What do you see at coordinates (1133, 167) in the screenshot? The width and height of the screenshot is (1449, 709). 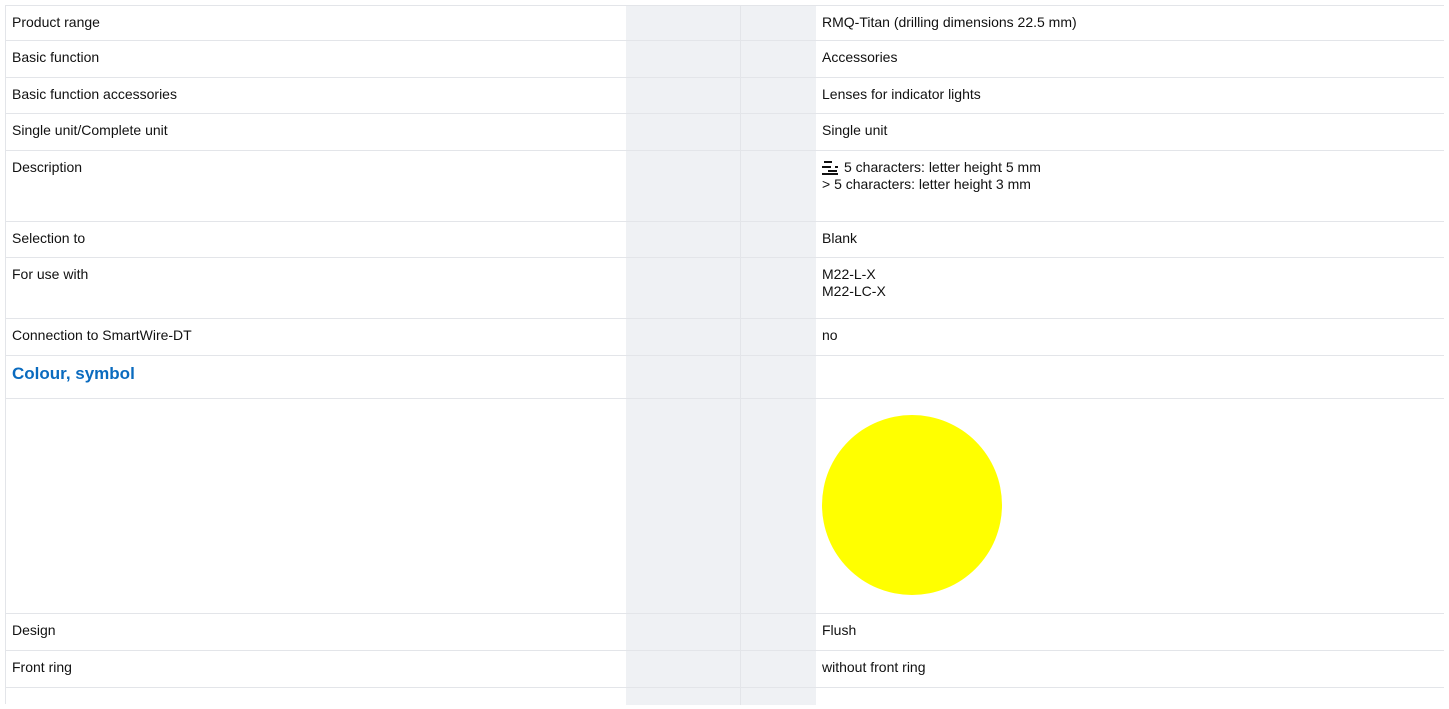 I see `description-line-1: 5 characters: letter height 5 mm` at bounding box center [1133, 167].